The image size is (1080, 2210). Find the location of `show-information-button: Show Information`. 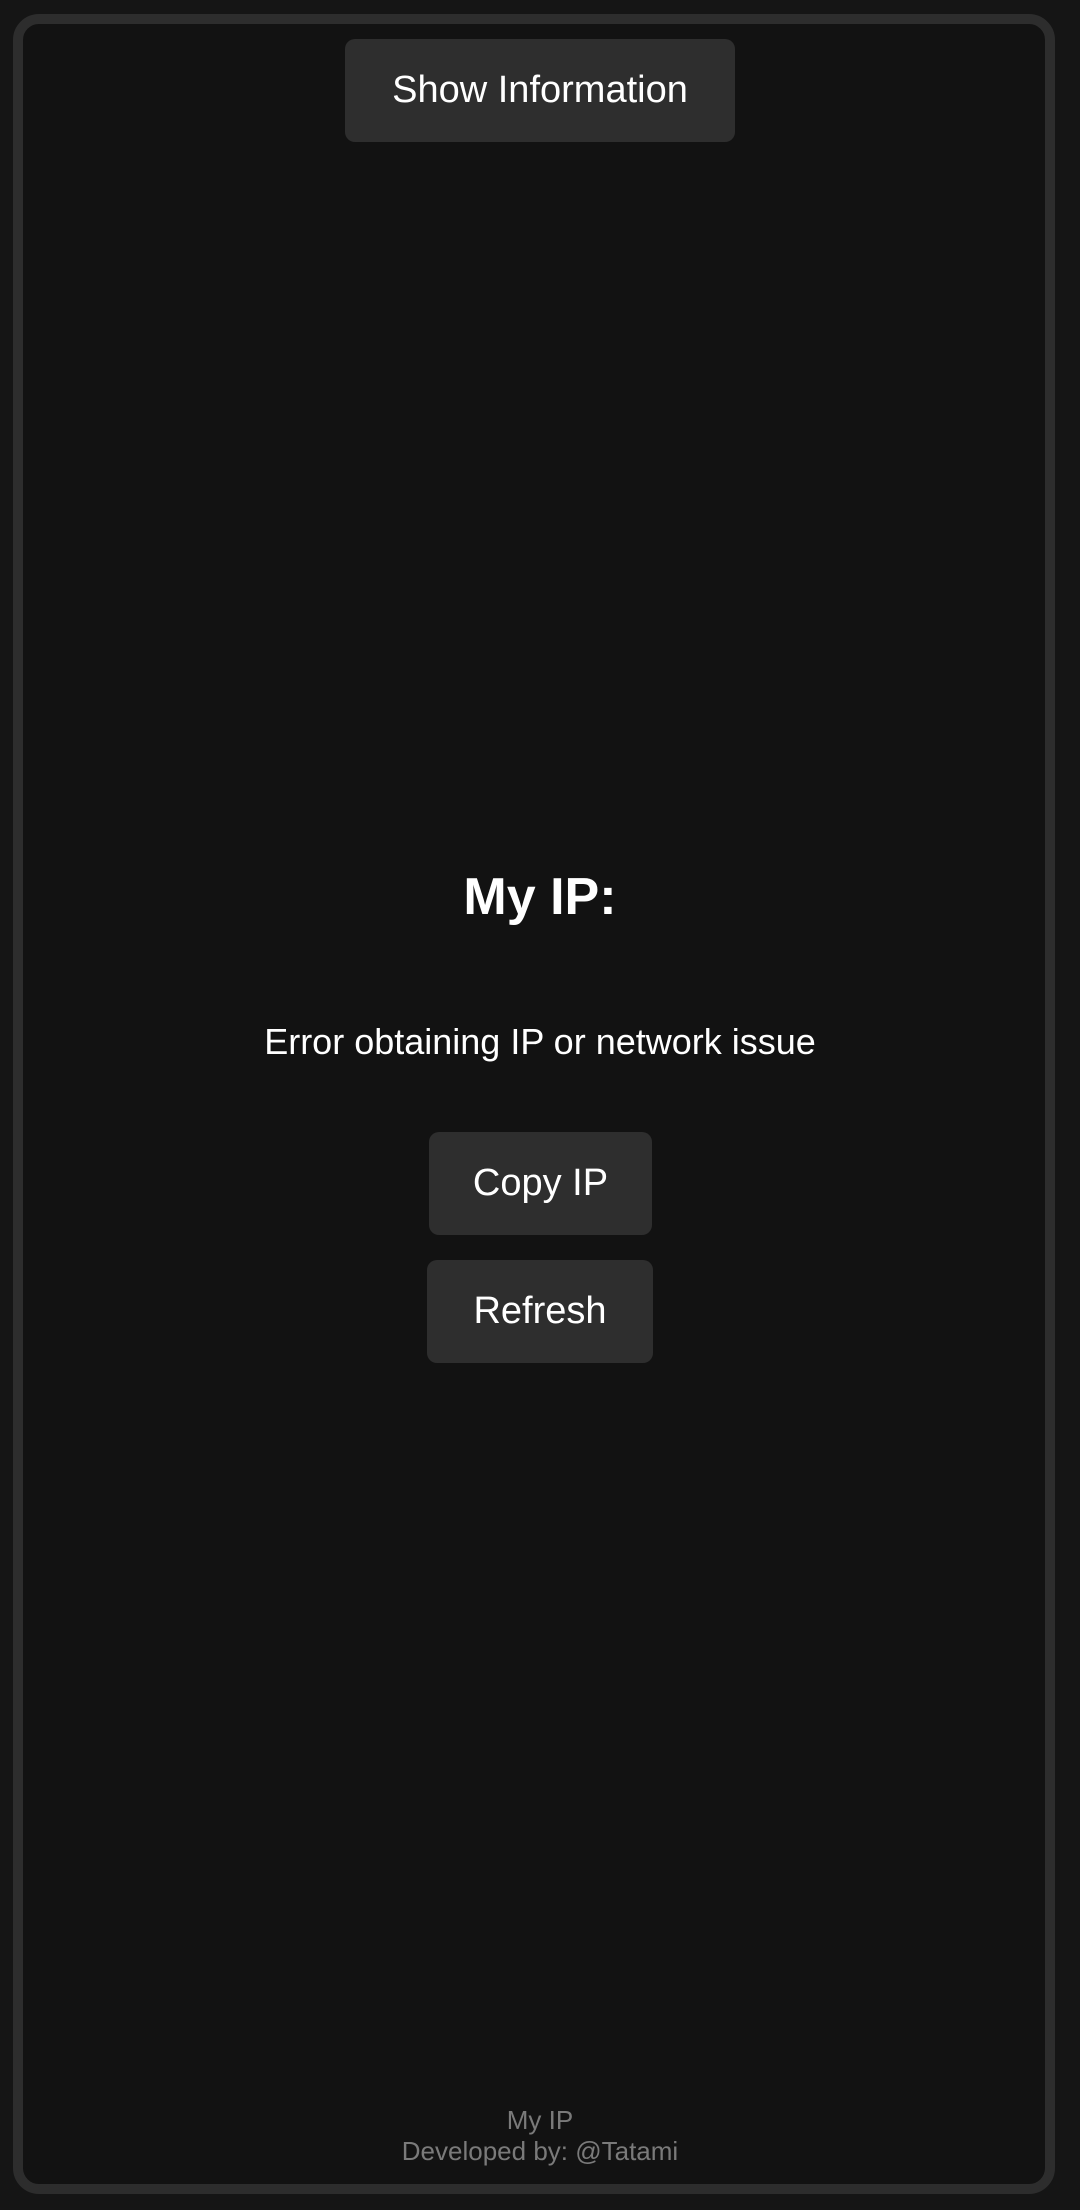

show-information-button: Show Information is located at coordinates (540, 90).